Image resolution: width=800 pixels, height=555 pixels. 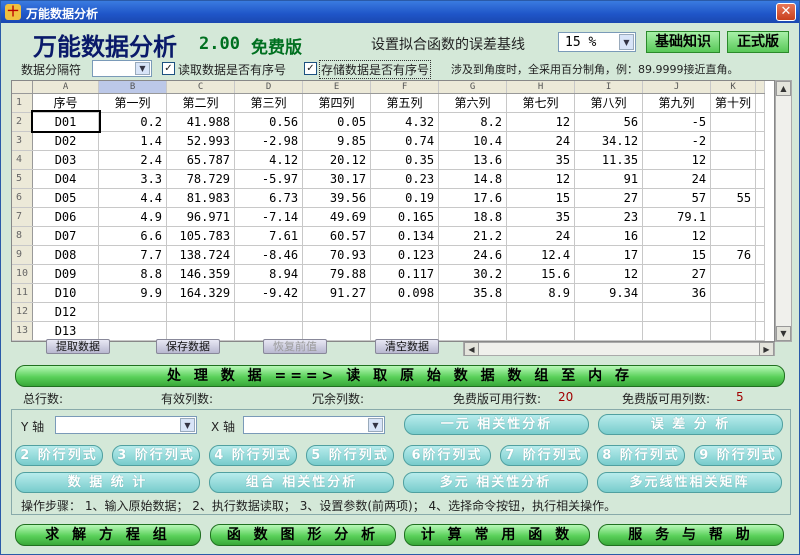 What do you see at coordinates (126, 425) in the screenshot?
I see `y-axis-select: ▼` at bounding box center [126, 425].